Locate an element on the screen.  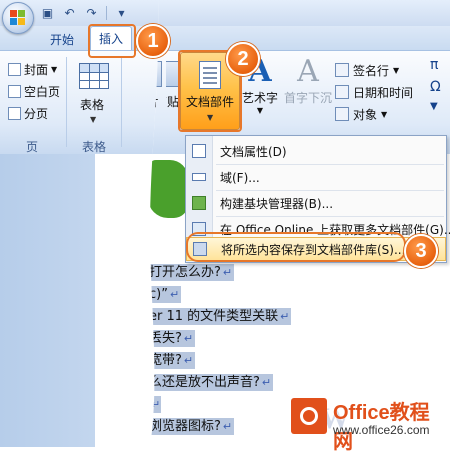
object-label: 对象 is located at coordinates (365, 114).